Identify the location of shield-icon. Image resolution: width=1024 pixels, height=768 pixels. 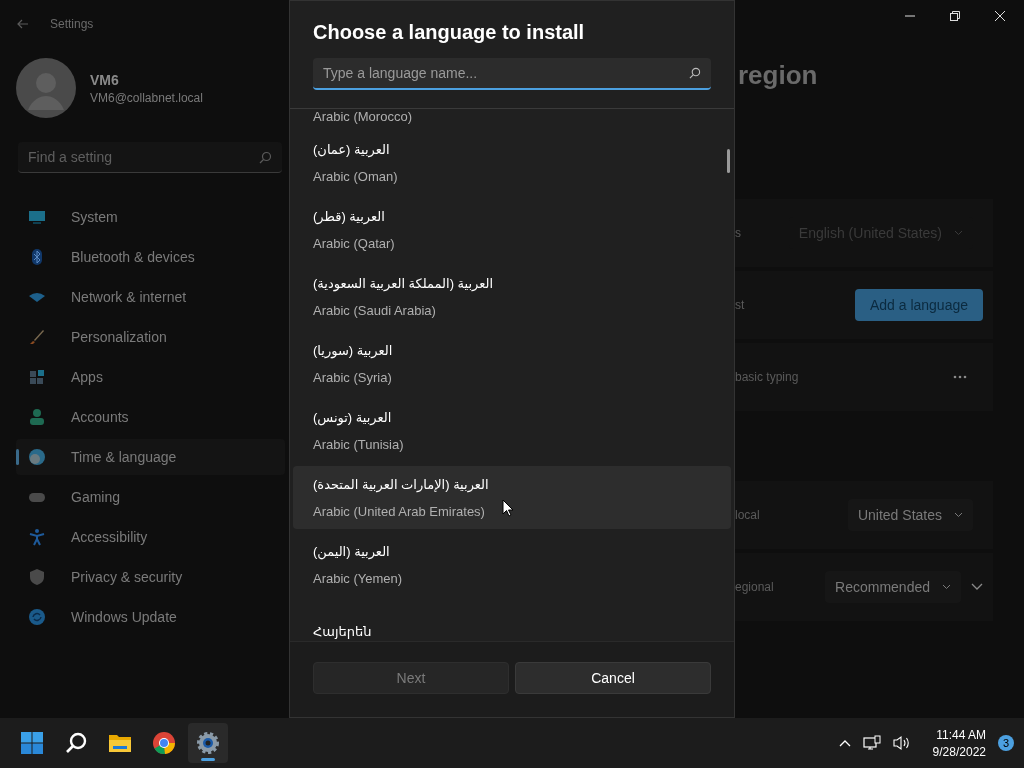
(37, 577).